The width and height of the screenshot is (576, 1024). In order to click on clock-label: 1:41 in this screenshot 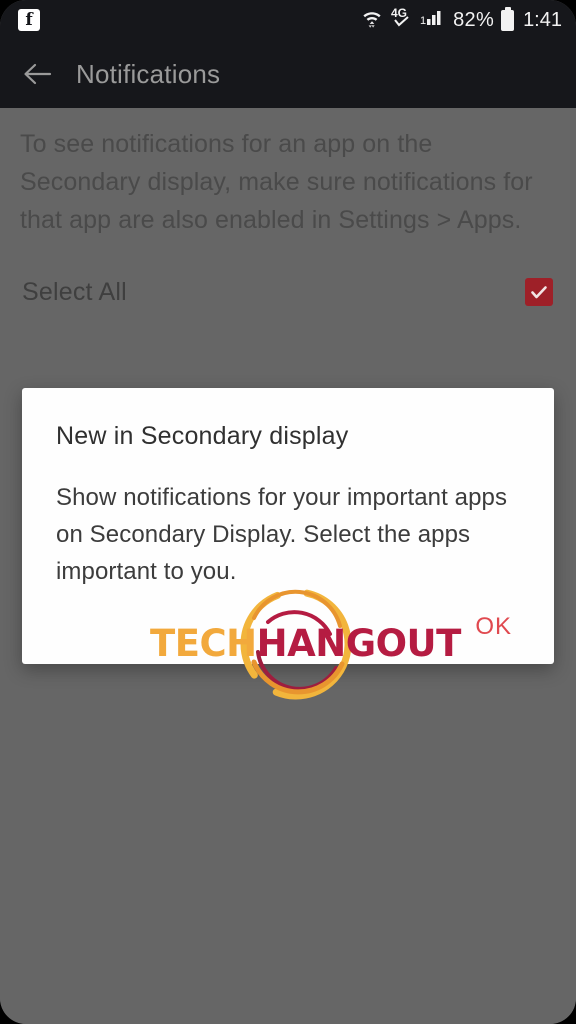, I will do `click(542, 19)`.